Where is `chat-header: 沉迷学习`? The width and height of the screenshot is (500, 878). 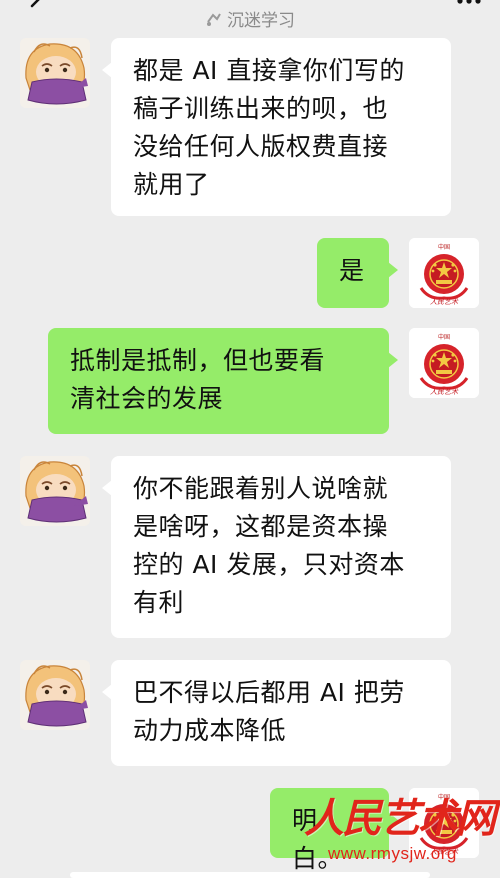 chat-header: 沉迷学习 is located at coordinates (250, 19).